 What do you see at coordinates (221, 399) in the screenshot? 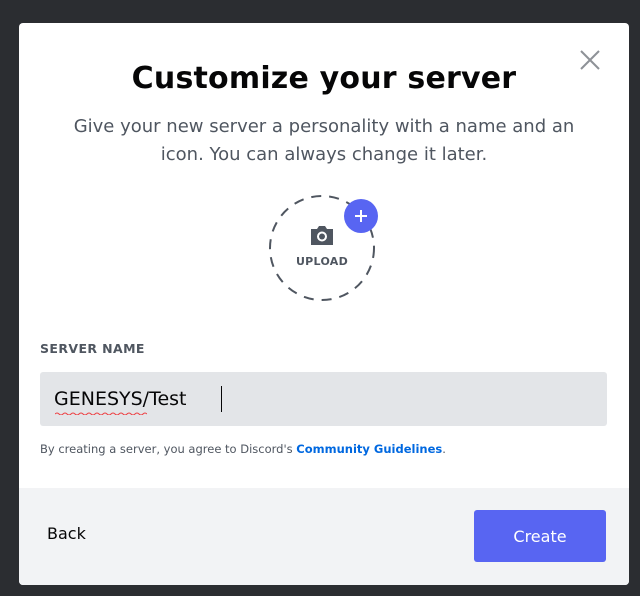
I see `text-caret` at bounding box center [221, 399].